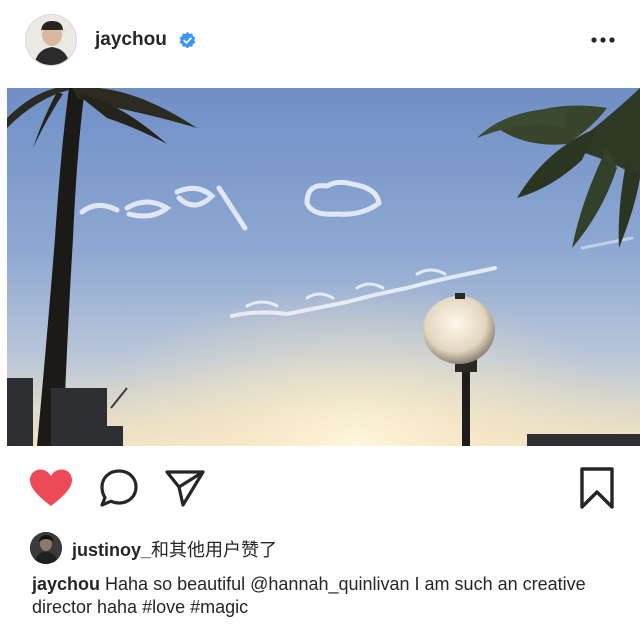 This screenshot has height=625, width=640. I want to click on bookmark-icon, so click(597, 488).